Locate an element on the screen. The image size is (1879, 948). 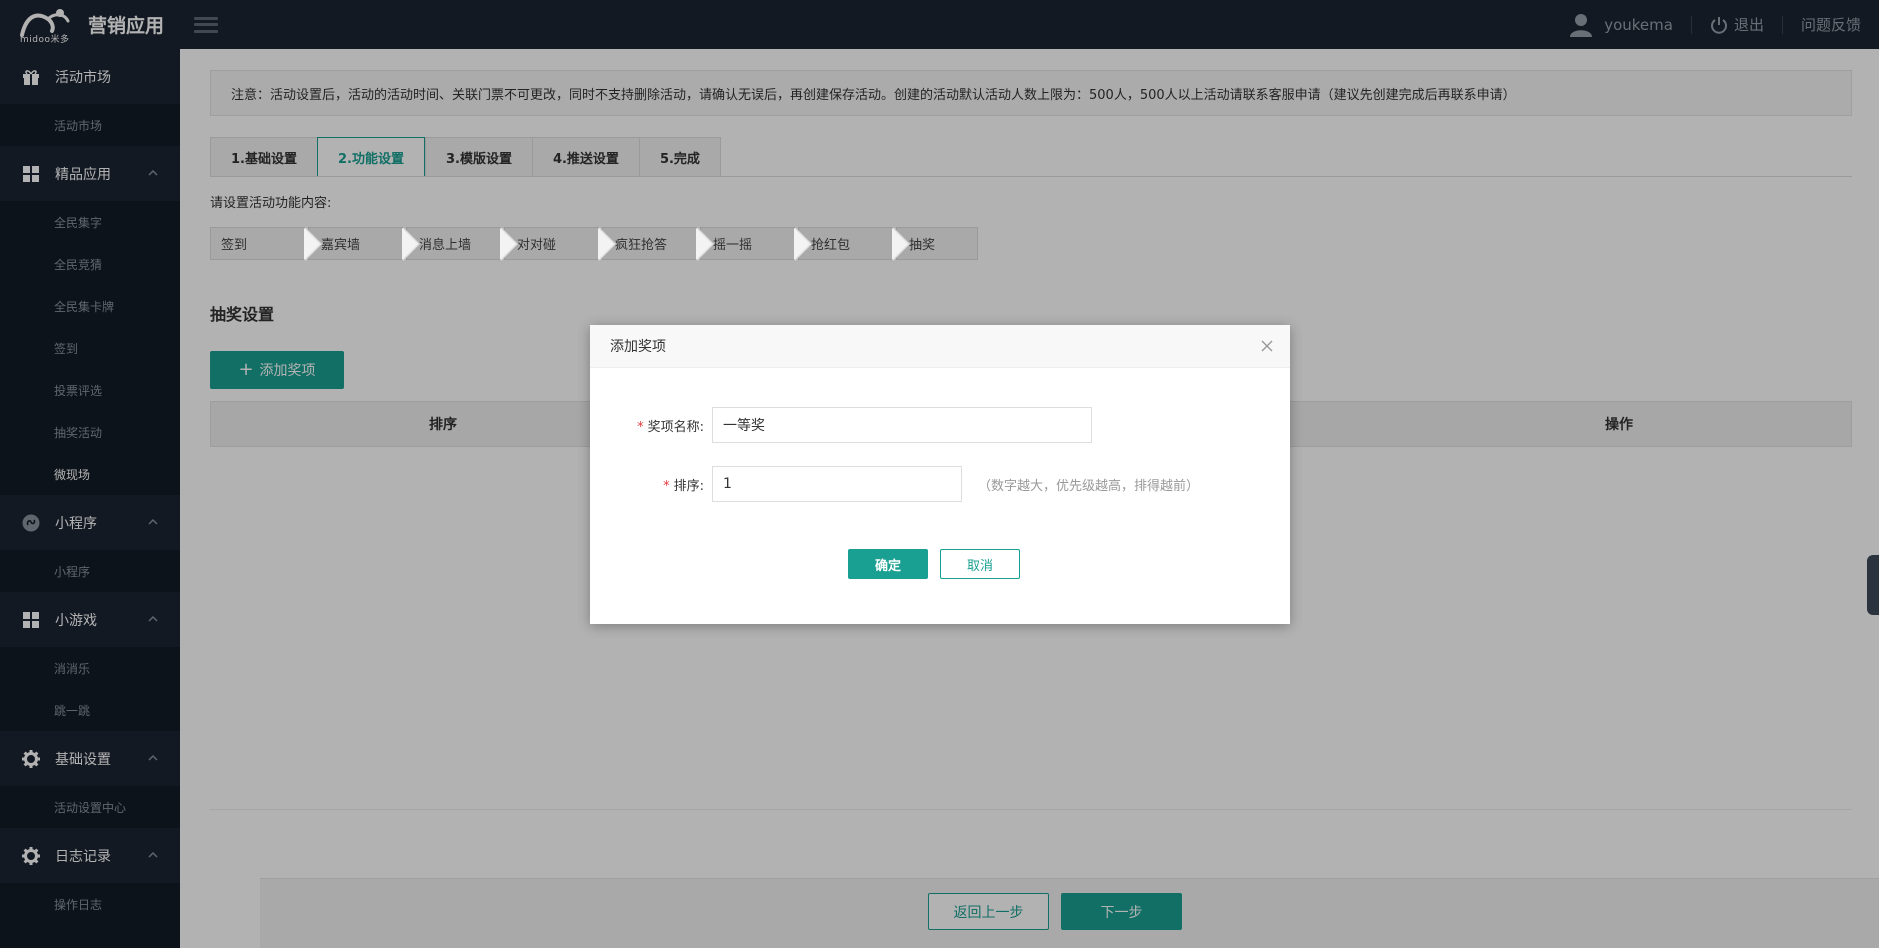
prize-name-label-text: 奖项名称: is located at coordinates (675, 427).